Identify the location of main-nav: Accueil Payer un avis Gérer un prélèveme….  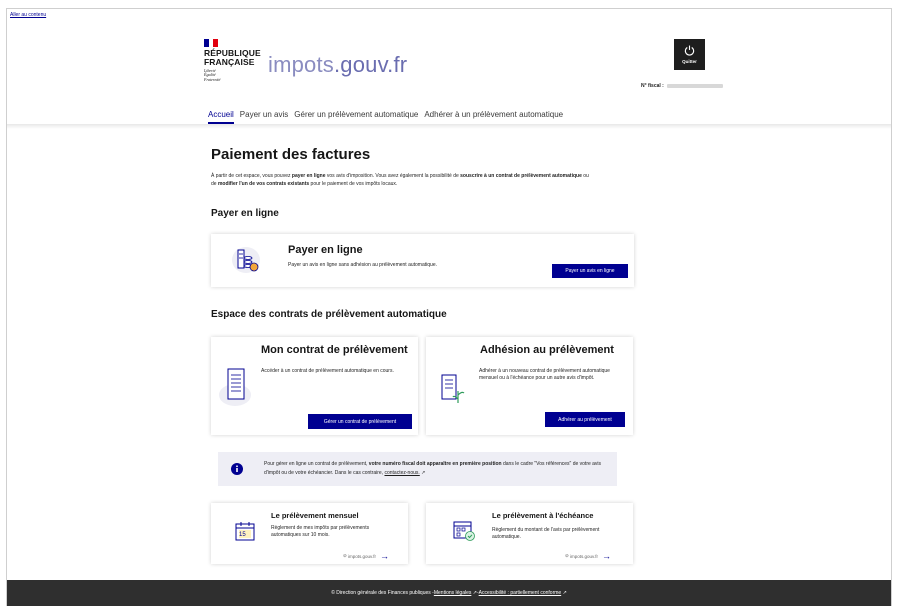
(388, 117).